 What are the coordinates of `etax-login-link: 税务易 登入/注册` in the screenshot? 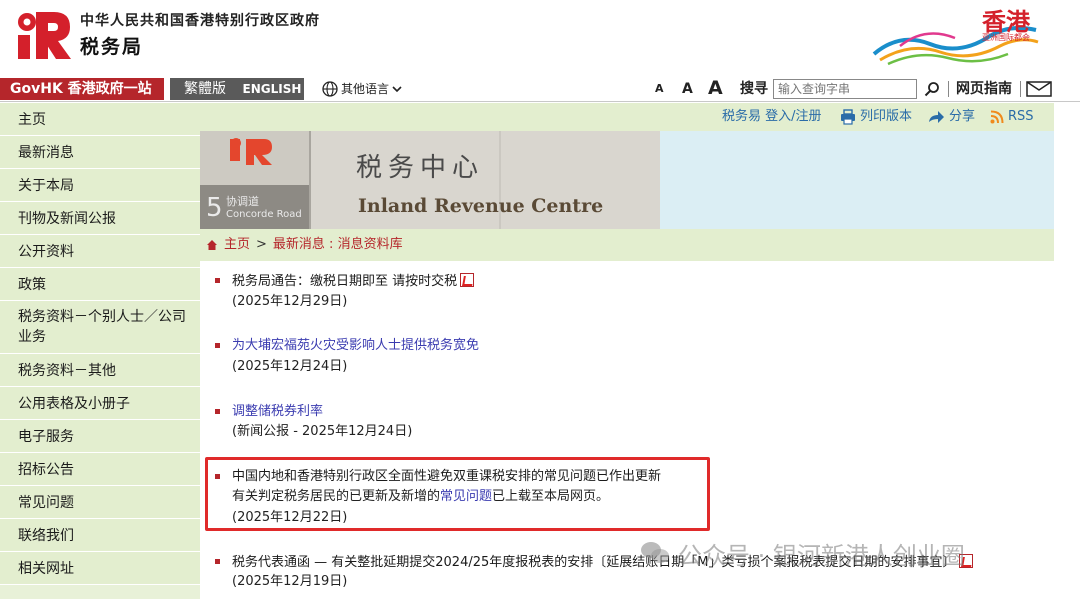 It's located at (772, 117).